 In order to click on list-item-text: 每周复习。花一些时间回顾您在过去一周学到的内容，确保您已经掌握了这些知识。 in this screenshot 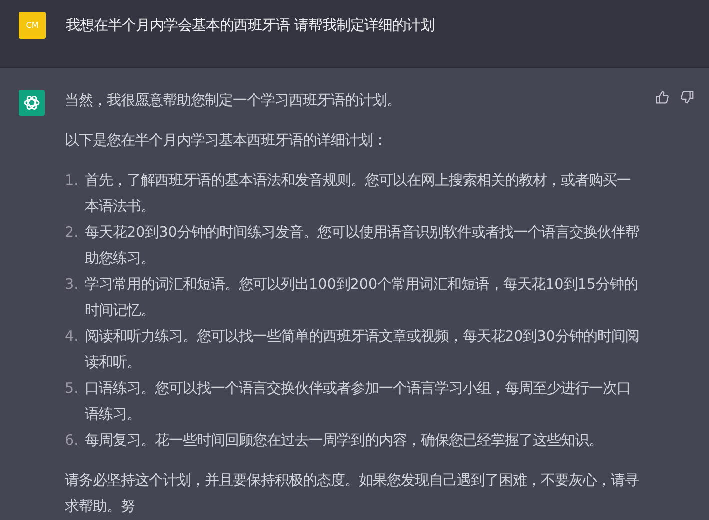, I will do `click(344, 441)`.